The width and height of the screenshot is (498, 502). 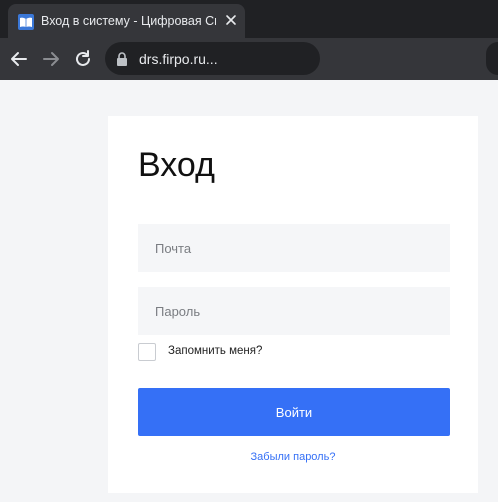 I want to click on toolbar-edge, so click(x=492, y=58).